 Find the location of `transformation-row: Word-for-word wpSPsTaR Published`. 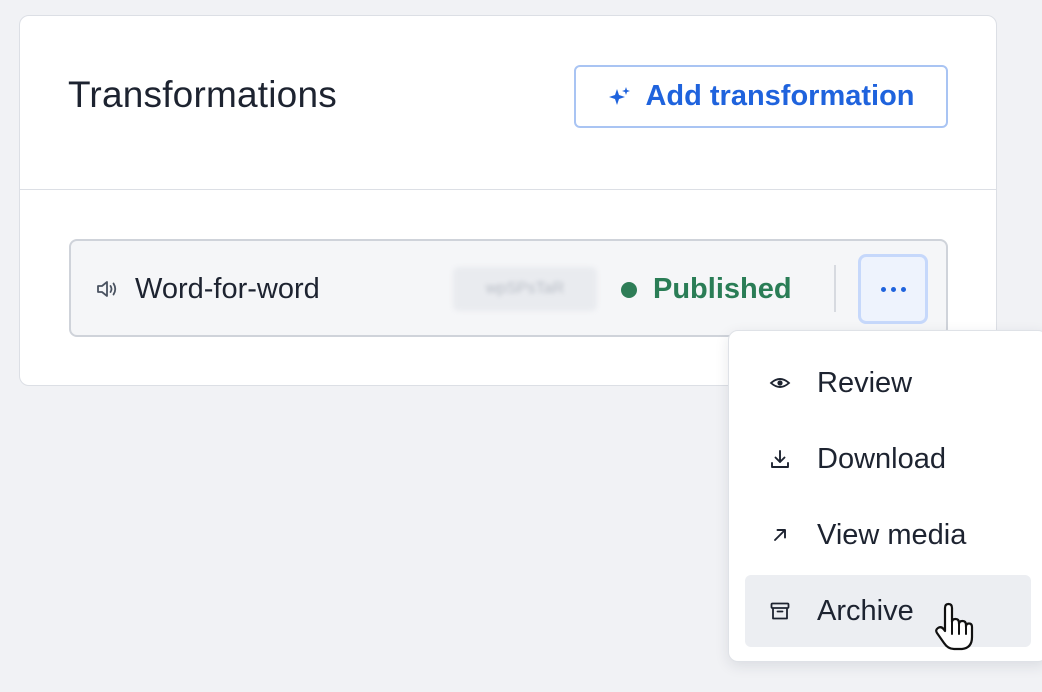

transformation-row: Word-for-word wpSPsTaR Published is located at coordinates (508, 288).